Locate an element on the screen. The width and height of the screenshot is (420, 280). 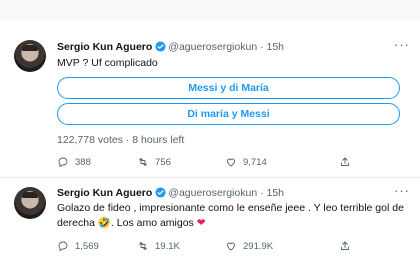
tweet-divider is located at coordinates (210, 177).